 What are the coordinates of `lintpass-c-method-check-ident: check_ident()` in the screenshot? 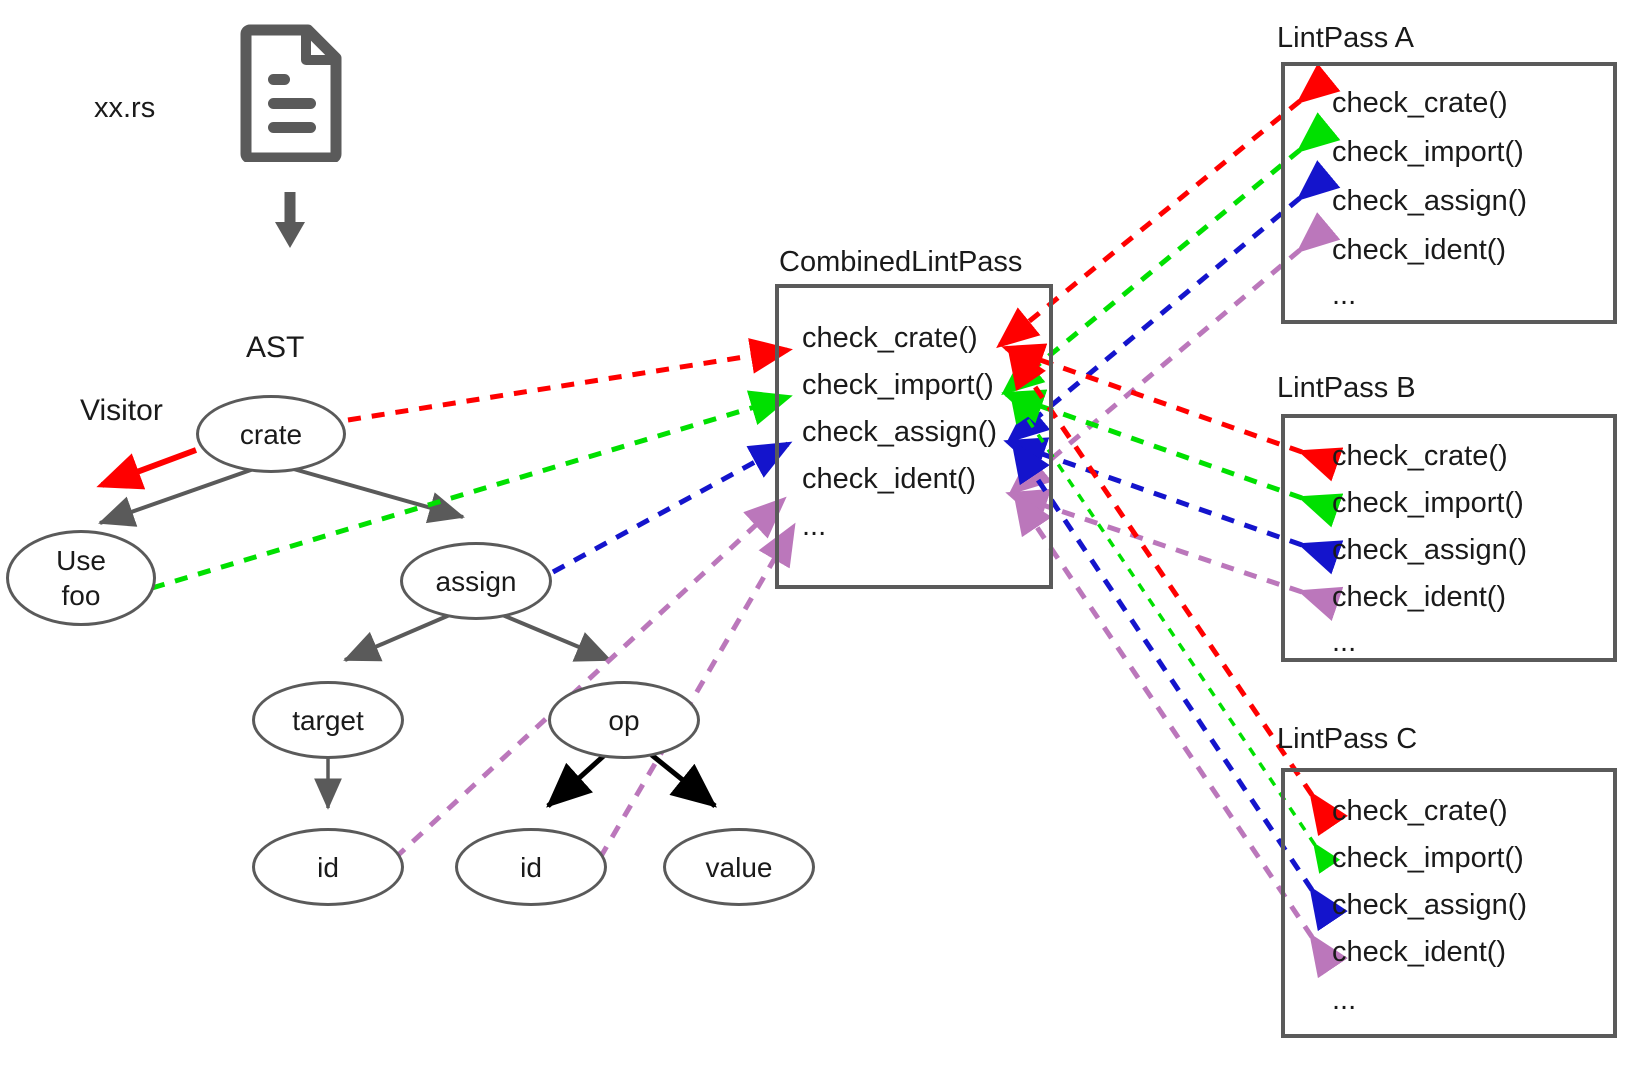 It's located at (1419, 952).